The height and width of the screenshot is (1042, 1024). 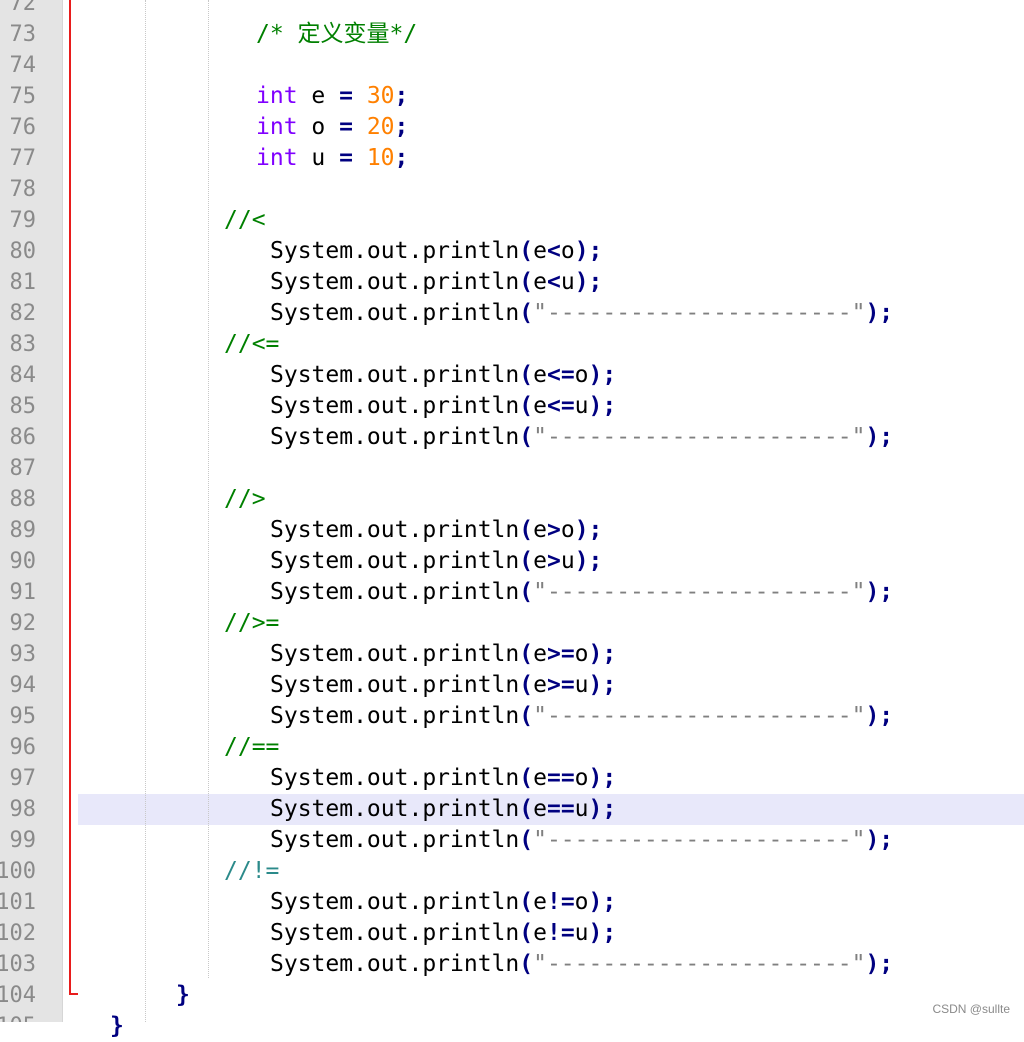 What do you see at coordinates (23, 468) in the screenshot?
I see `line-number: 87` at bounding box center [23, 468].